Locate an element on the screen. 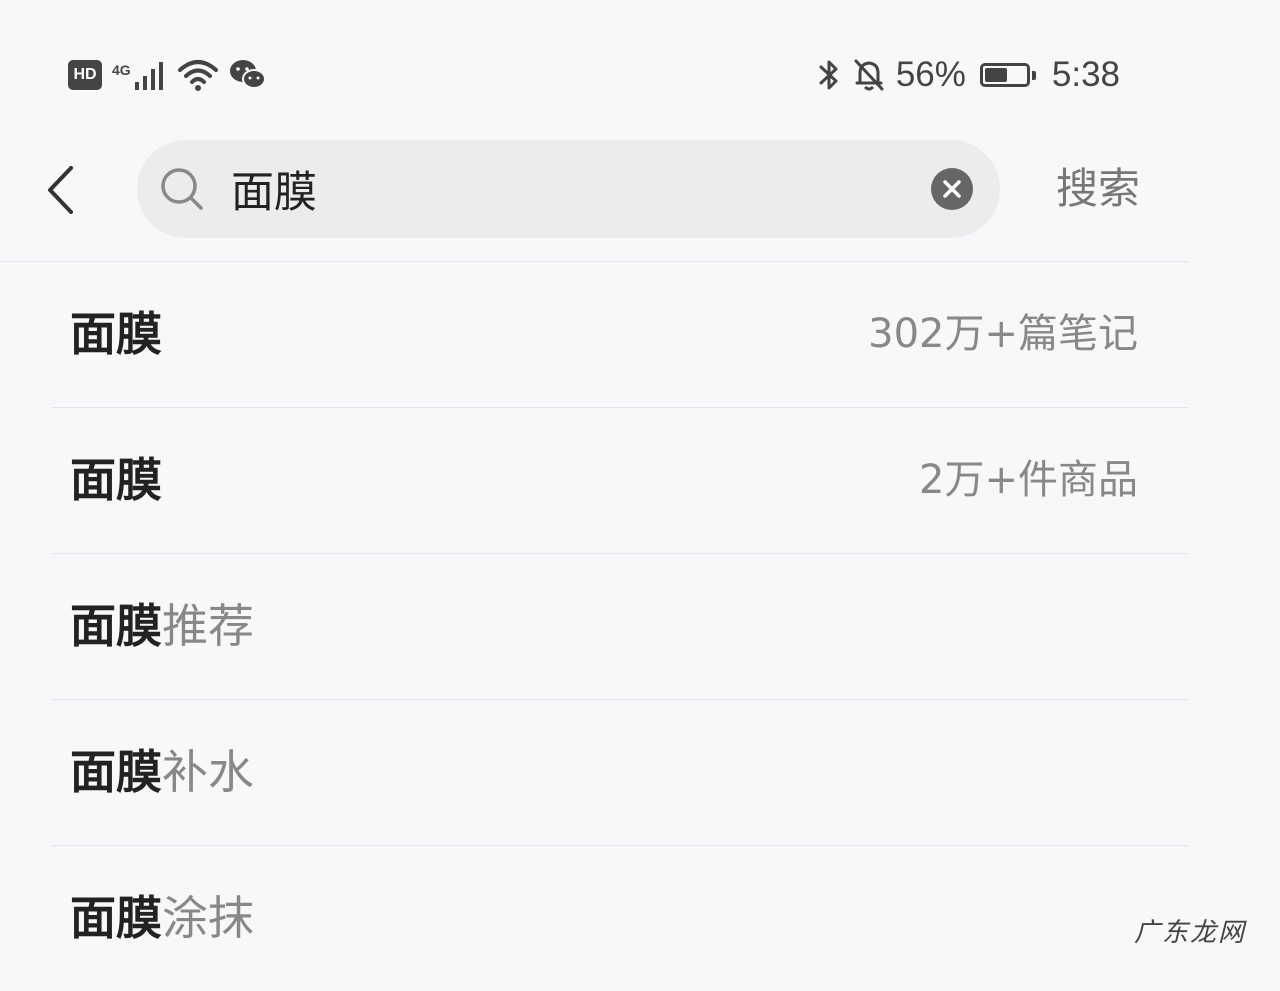 The image size is (1280, 991). battery-percent: 56% is located at coordinates (930, 74).